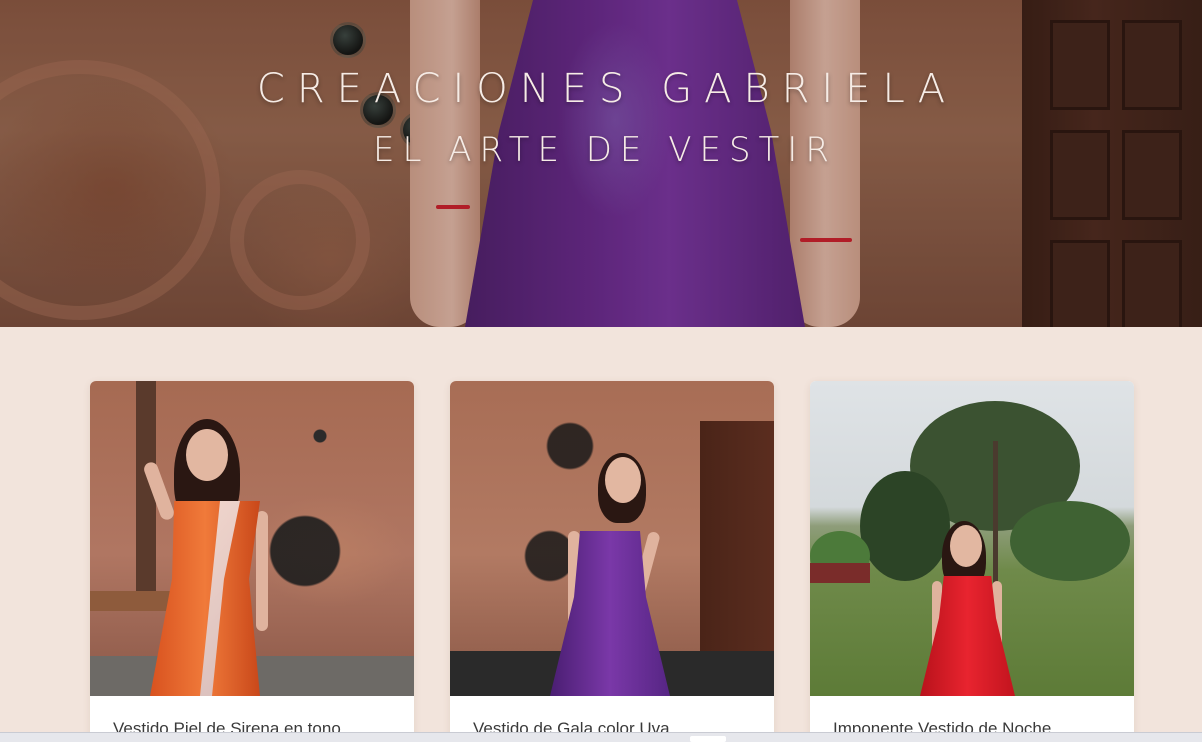 The height and width of the screenshot is (742, 1202). What do you see at coordinates (605, 150) in the screenshot?
I see `site-subtitle: EL ARTE DE VESTIR` at bounding box center [605, 150].